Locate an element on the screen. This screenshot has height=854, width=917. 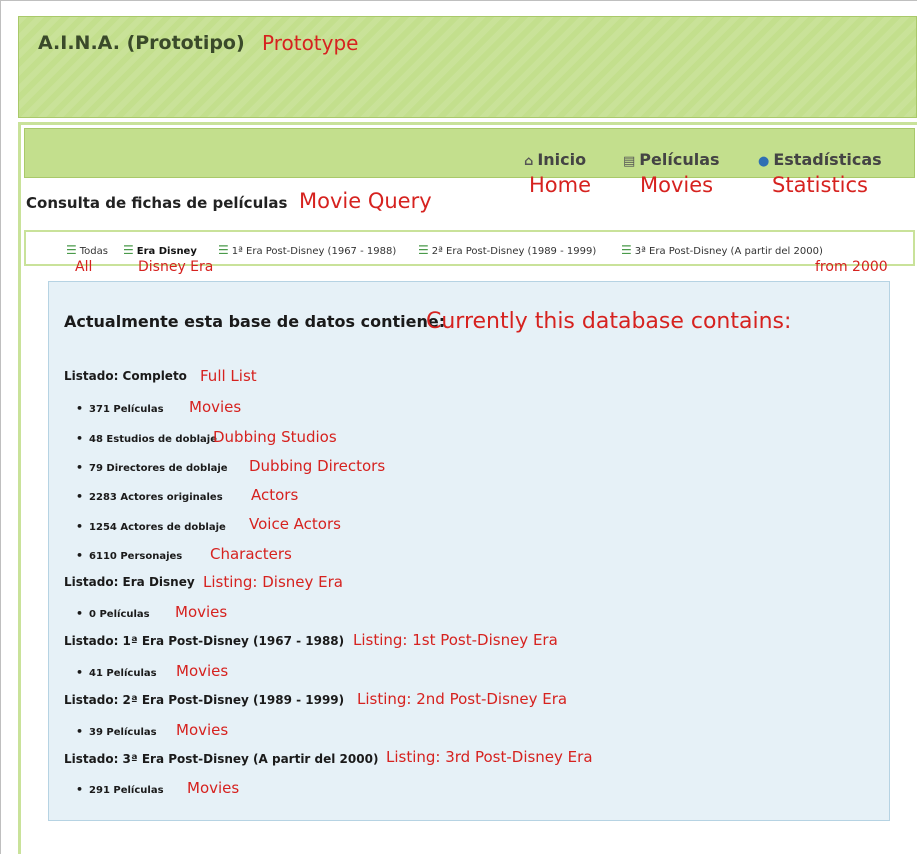
filter-post-disney-3: ☰ 3ª Era Post-Disney (A partir del 2000) is located at coordinates (722, 250).